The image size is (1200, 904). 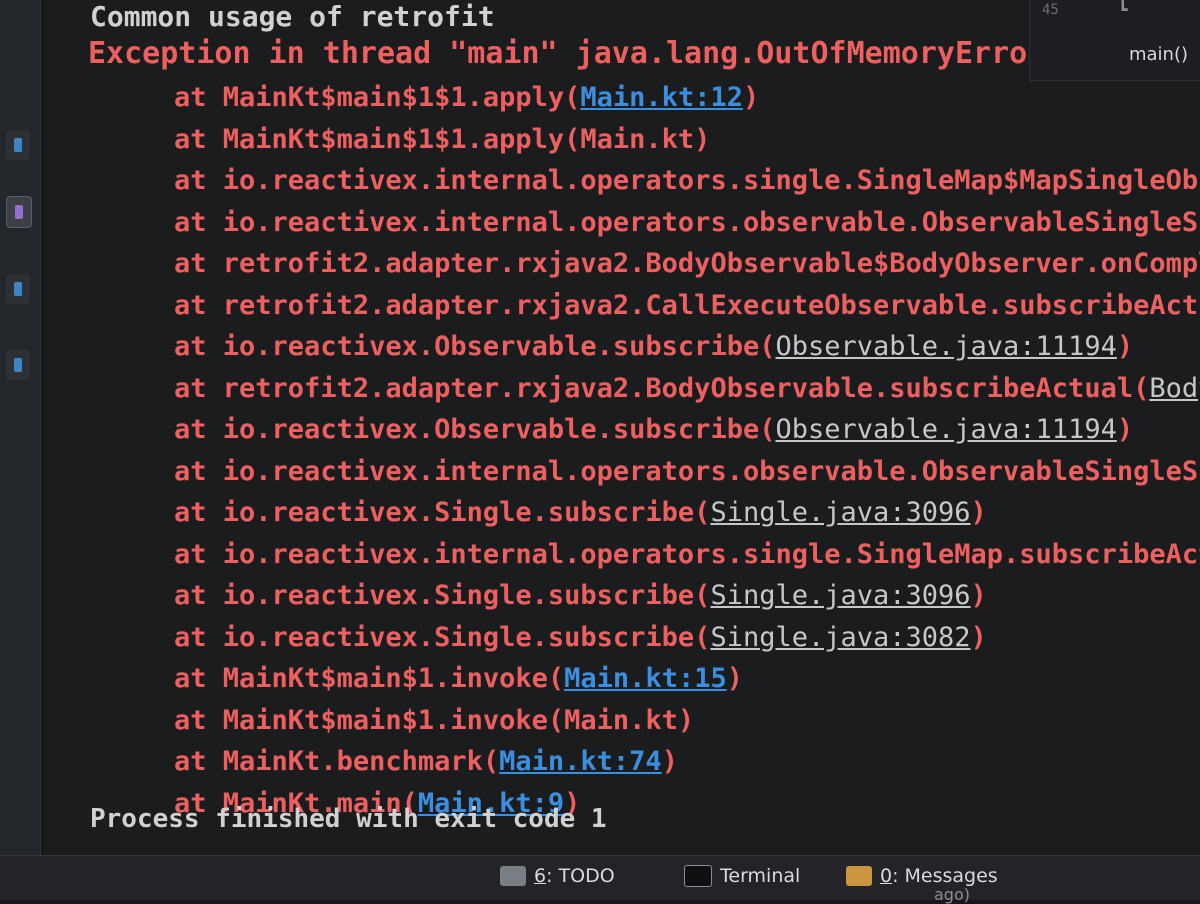 What do you see at coordinates (760, 876) in the screenshot?
I see `terminal-label: Terminal` at bounding box center [760, 876].